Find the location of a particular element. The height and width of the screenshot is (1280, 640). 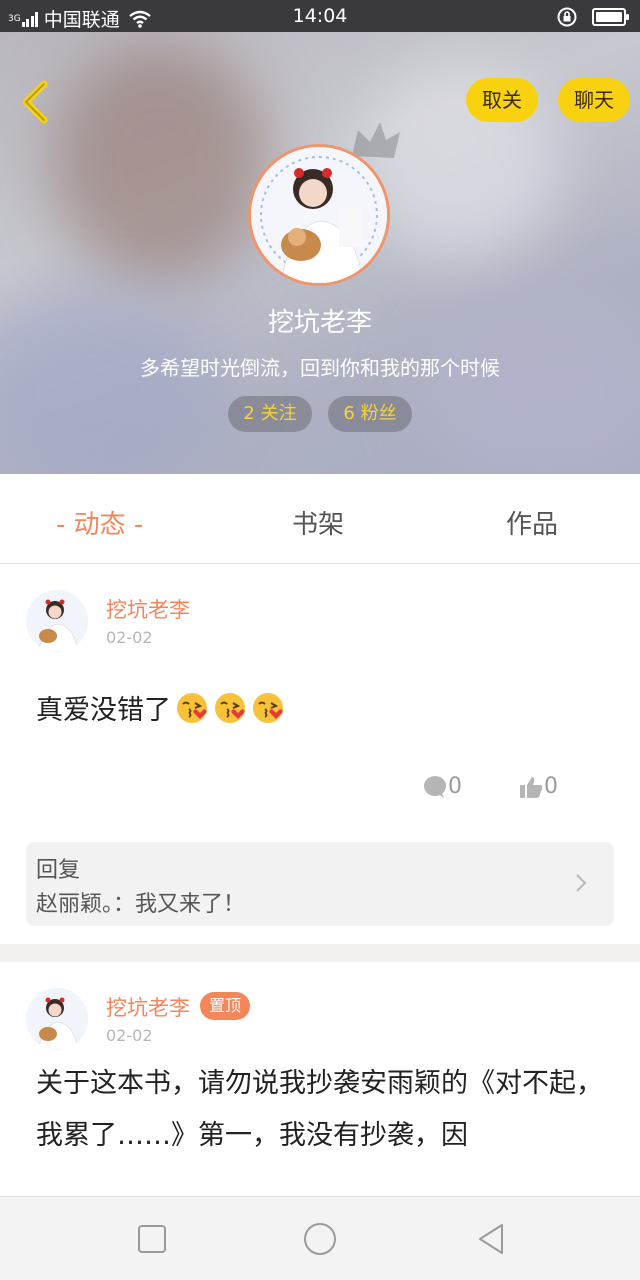

nav-back-icon is located at coordinates (492, 1239).